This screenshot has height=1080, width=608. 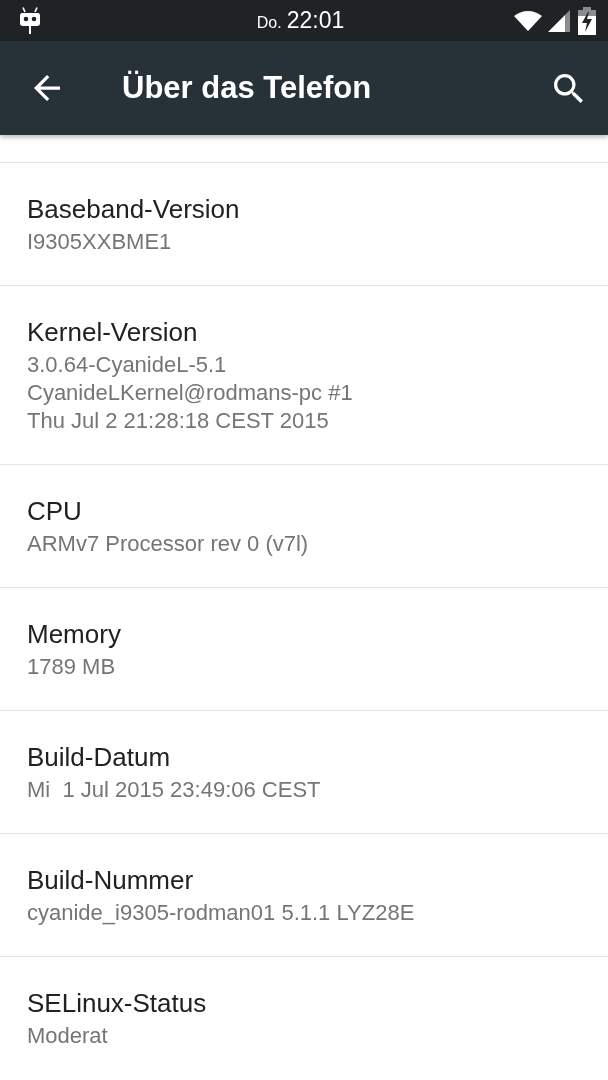 What do you see at coordinates (221, 913) in the screenshot?
I see `setting-value: cyanide_i9305-rodman01 5.1.1 LYZ28E` at bounding box center [221, 913].